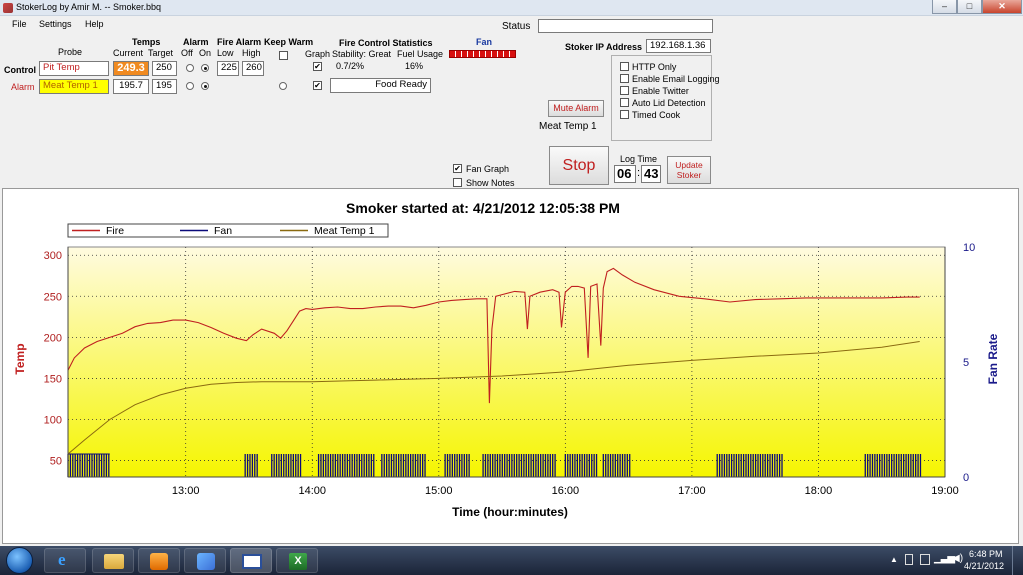 The width and height of the screenshot is (1023, 575). Describe the element at coordinates (239, 42) in the screenshot. I see `fire-alarm-header: Fire Alarm` at that location.